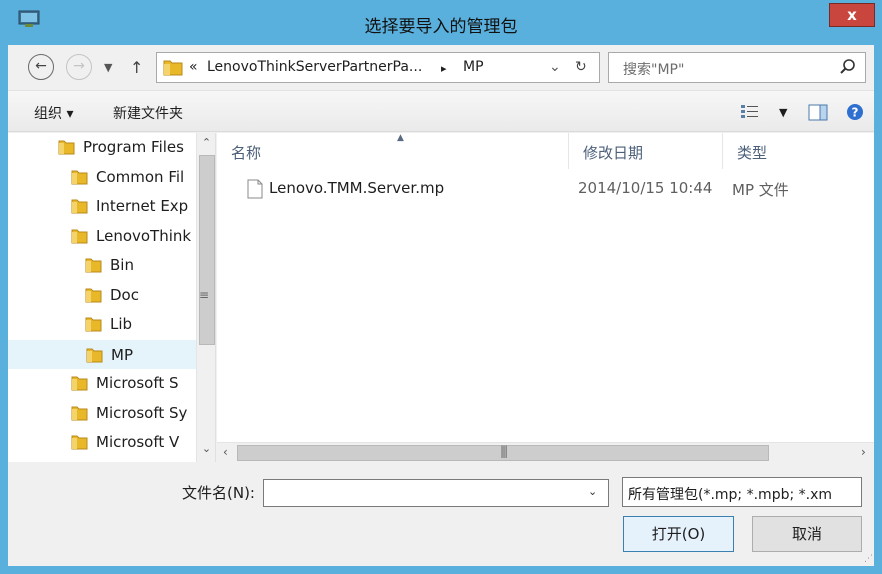  What do you see at coordinates (436, 493) in the screenshot?
I see `filename-input` at bounding box center [436, 493].